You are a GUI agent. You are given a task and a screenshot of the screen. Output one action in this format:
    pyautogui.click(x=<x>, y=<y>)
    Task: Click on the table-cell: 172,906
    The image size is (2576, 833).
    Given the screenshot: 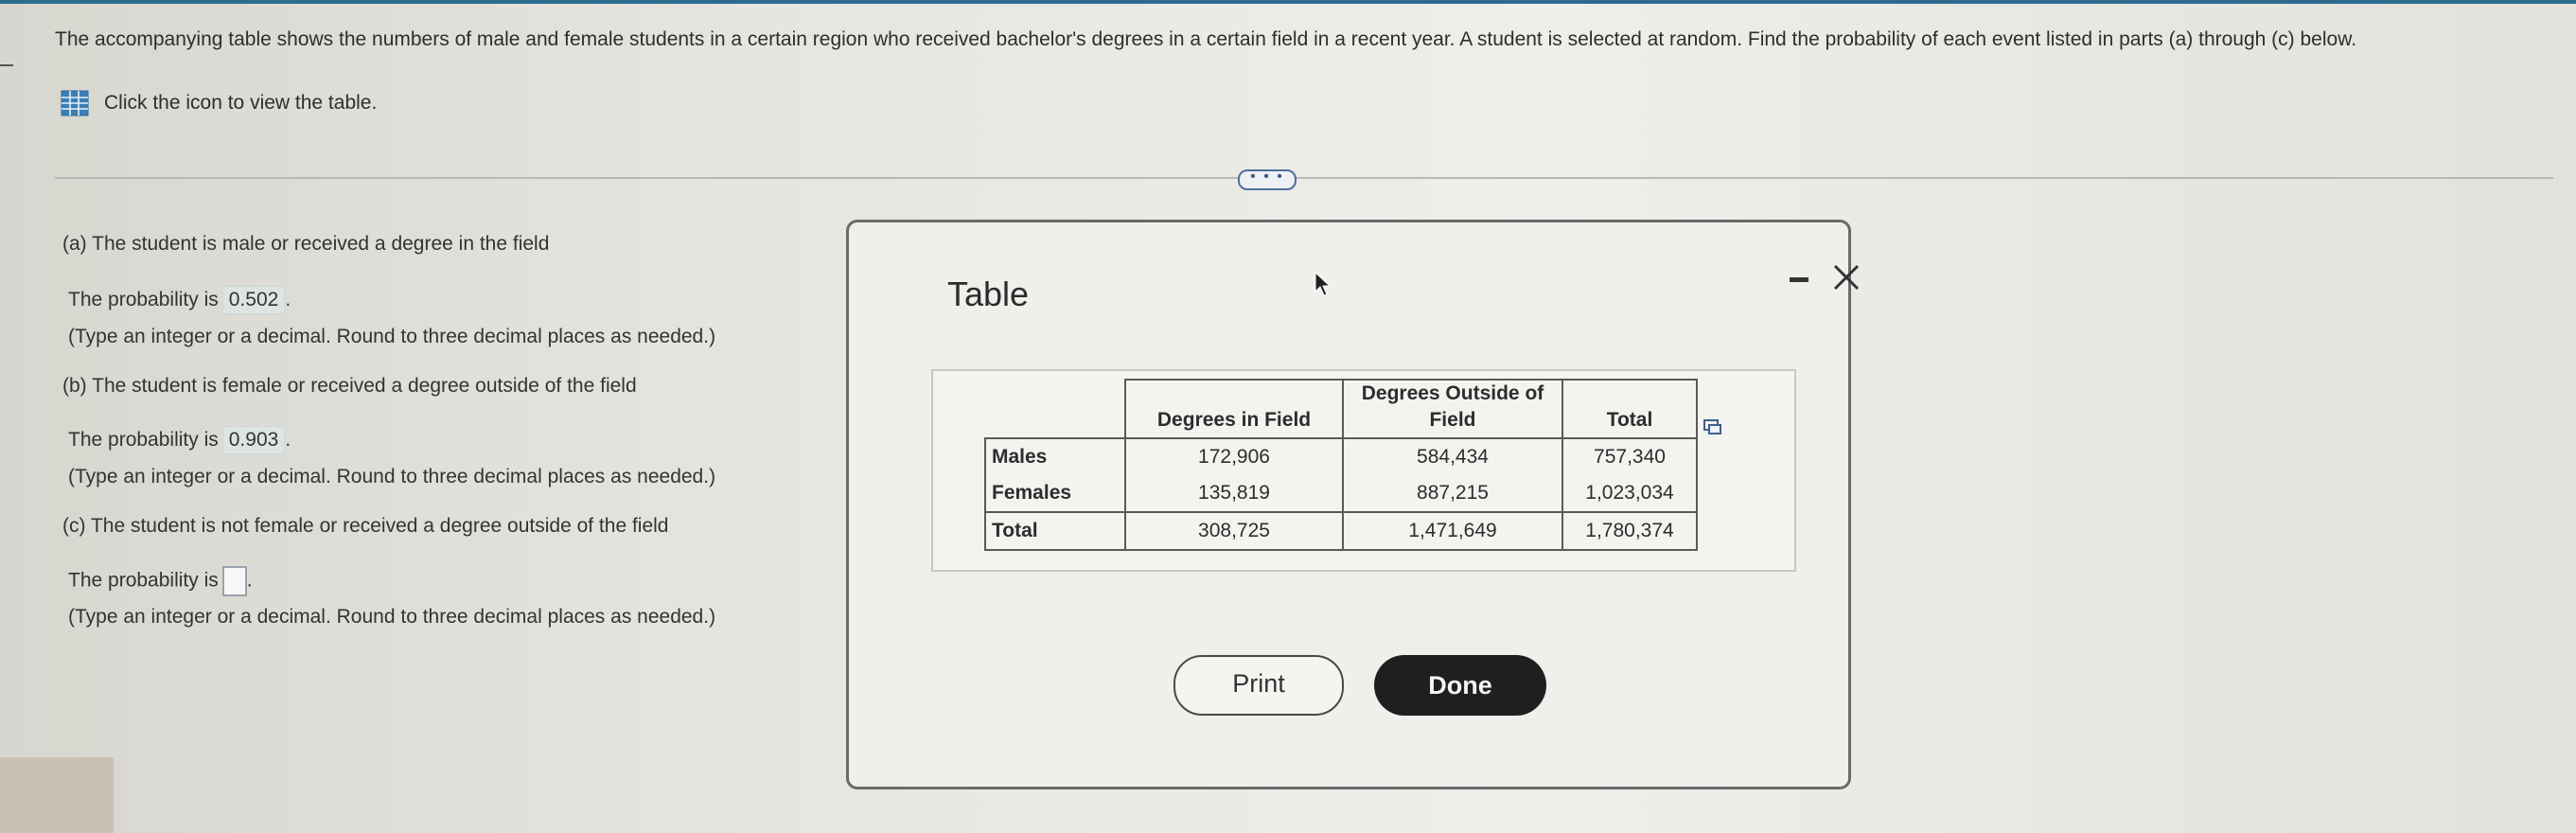 What is the action you would take?
    pyautogui.click(x=1233, y=456)
    